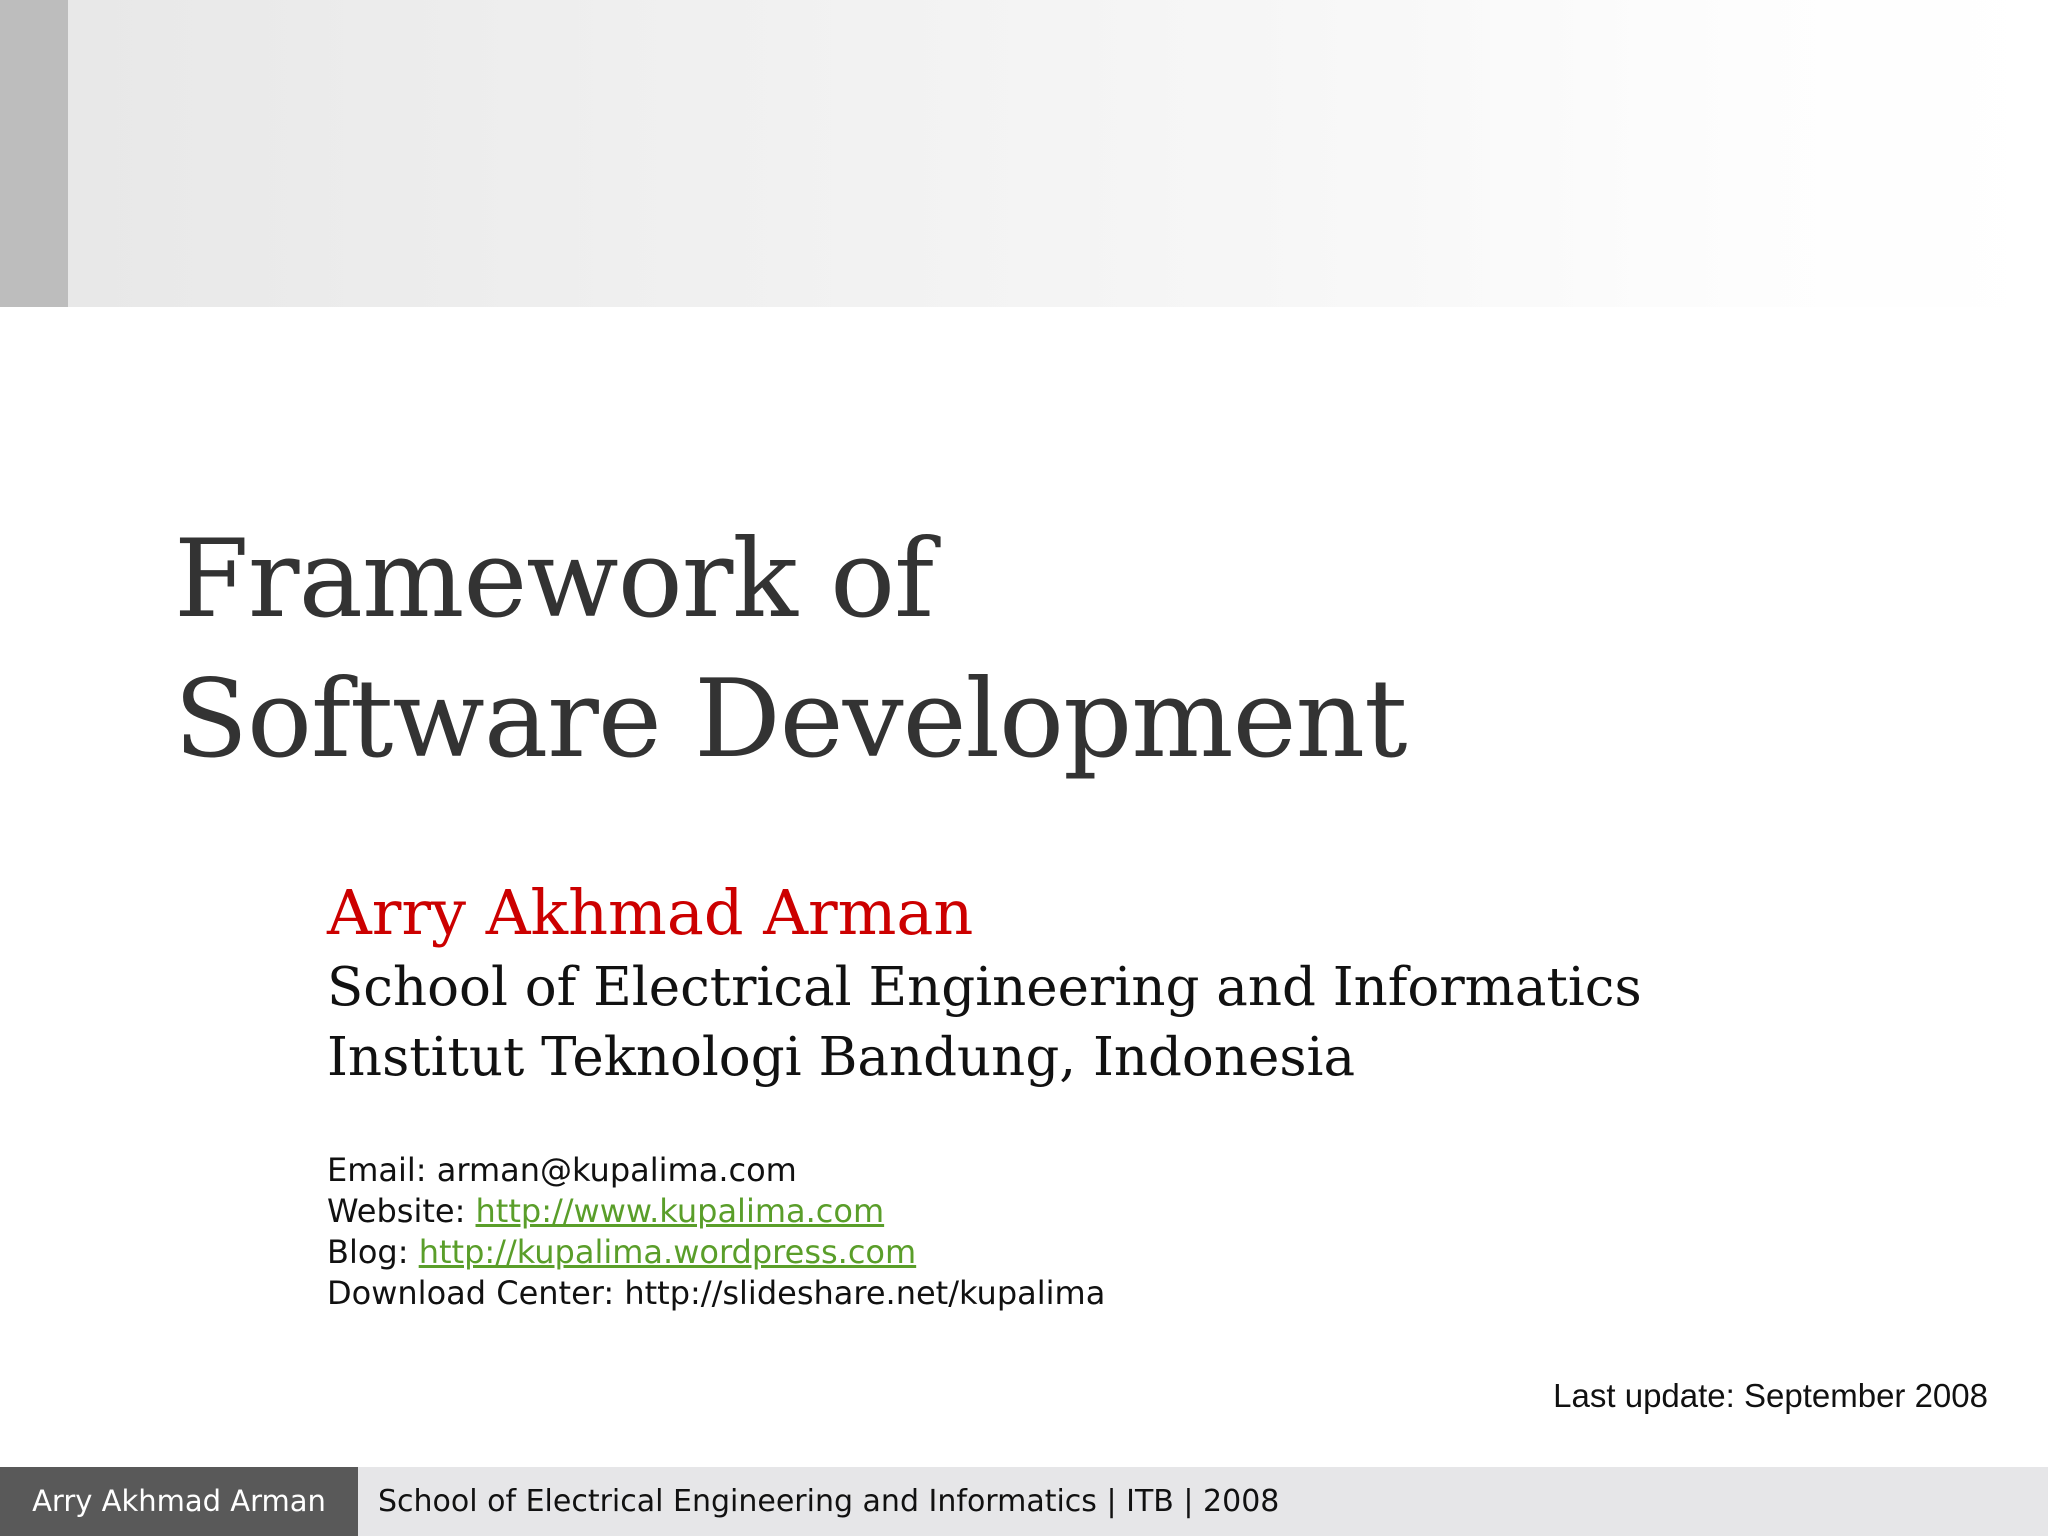 This screenshot has height=1536, width=2048. Describe the element at coordinates (650, 912) in the screenshot. I see `author-name: Arry Akhmad Arman` at that location.